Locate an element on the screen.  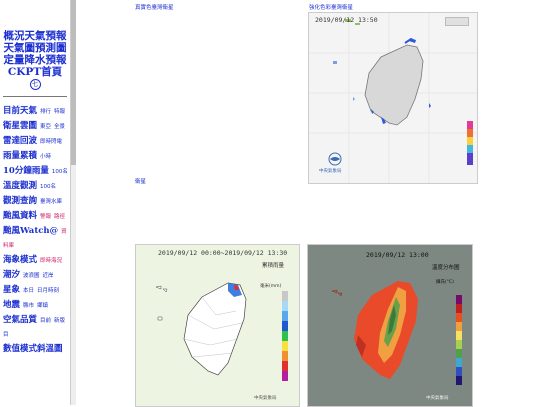
nav-sublink: 鄉鎮 is located at coordinates (42, 306).